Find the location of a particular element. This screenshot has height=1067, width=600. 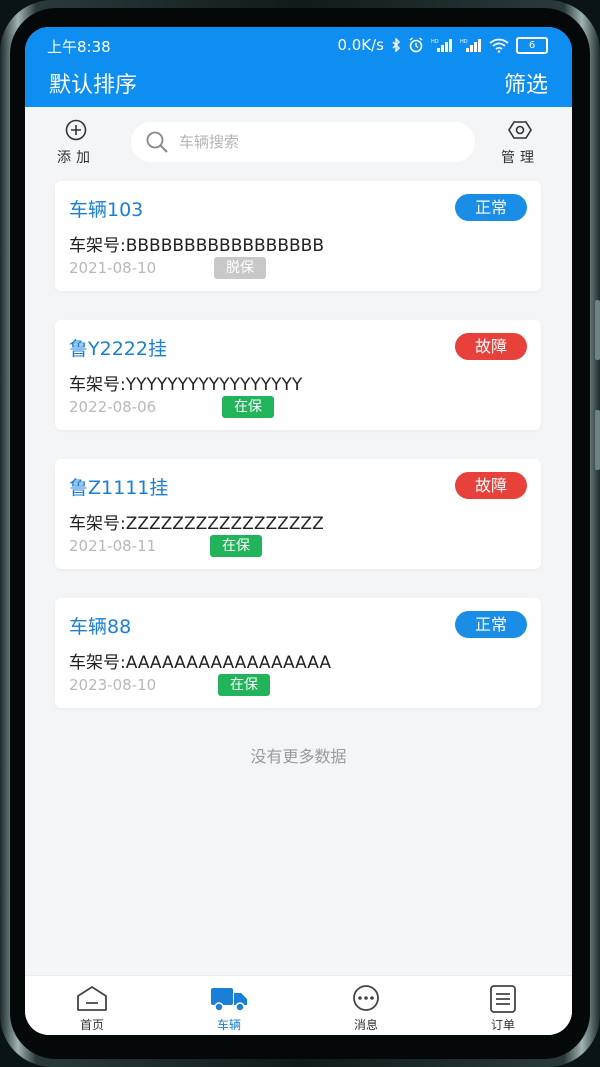

list-end-message: 没有更多数据 is located at coordinates (298, 756).